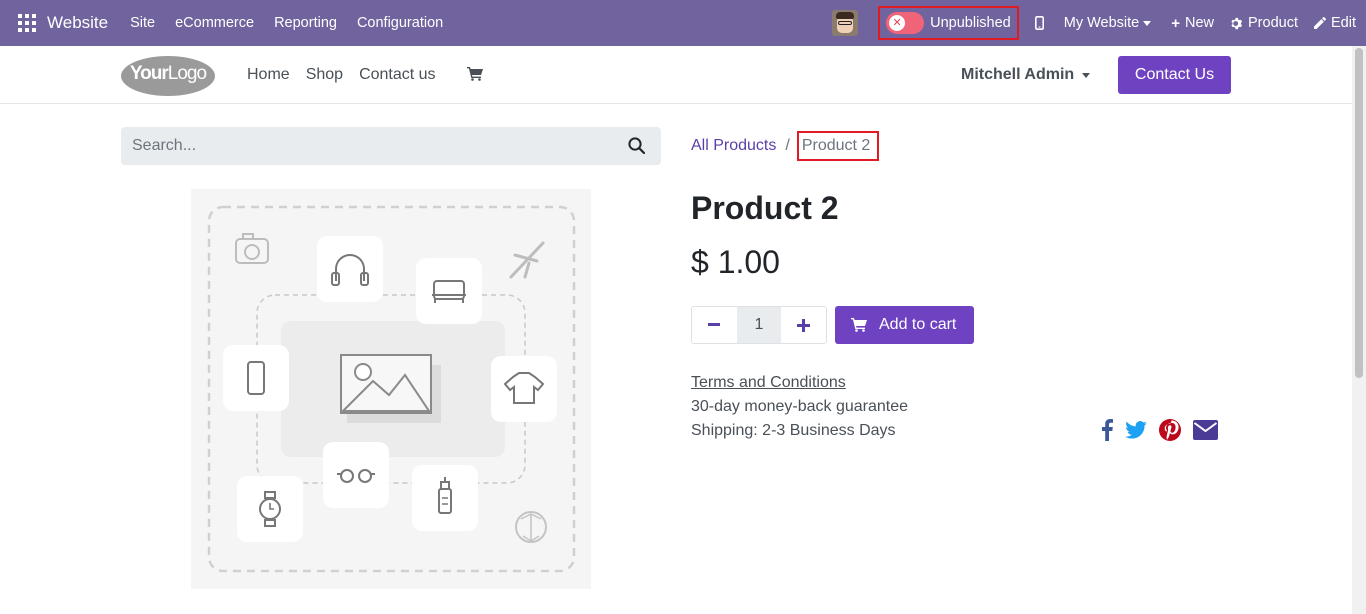 This screenshot has width=1366, height=614. I want to click on menu-item-site: Site, so click(142, 23).